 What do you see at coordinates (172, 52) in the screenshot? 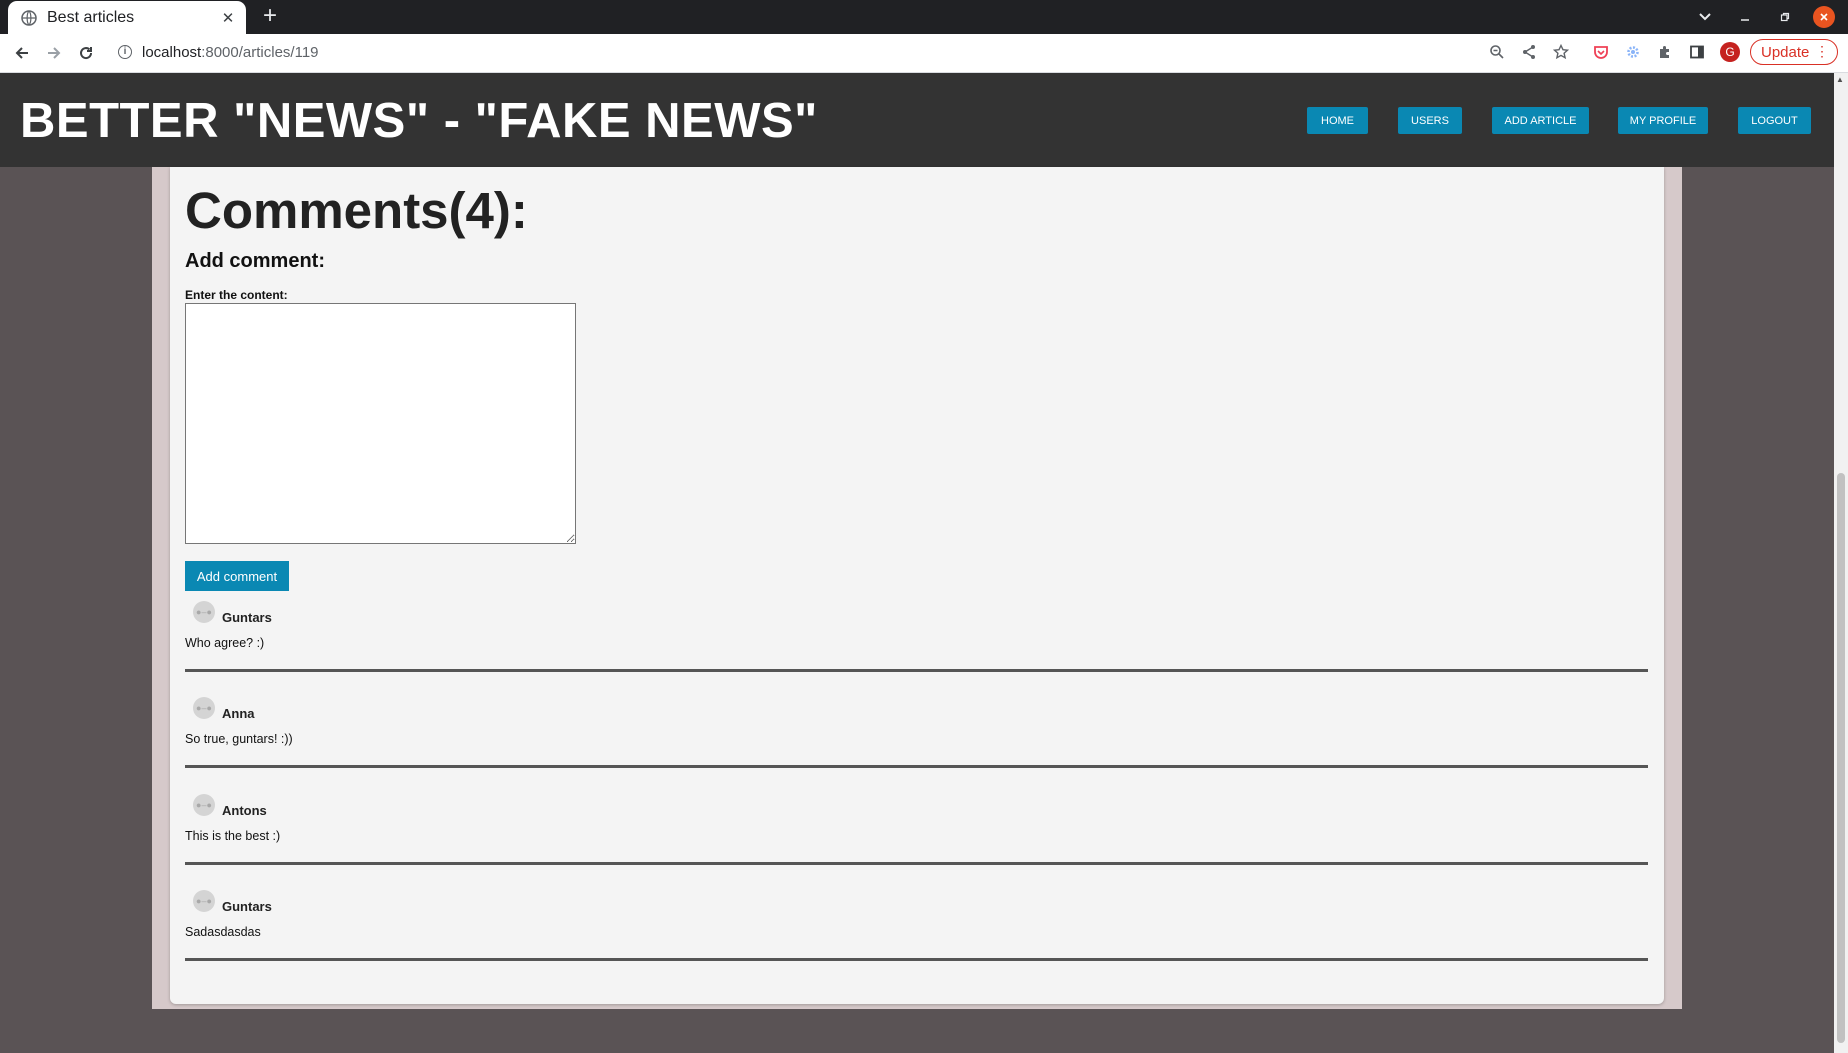
I see `url-host: localhost` at bounding box center [172, 52].